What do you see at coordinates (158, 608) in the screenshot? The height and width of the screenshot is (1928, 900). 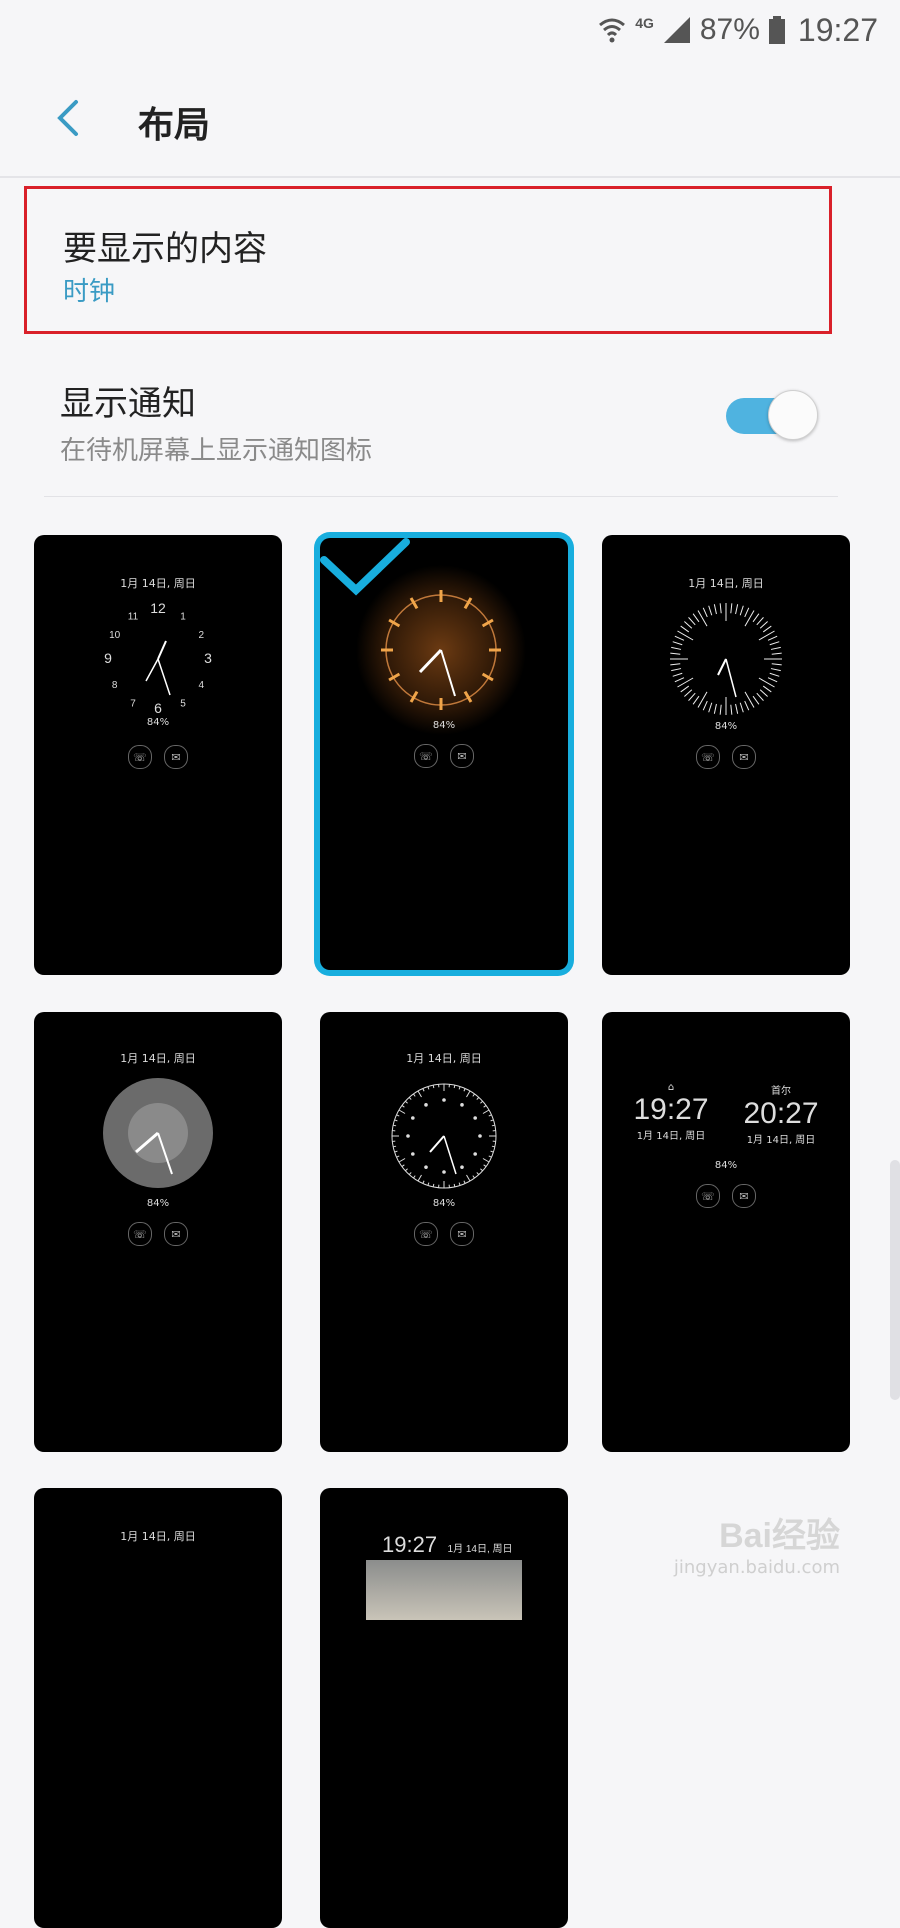 I see `clock-numeral: 12` at bounding box center [158, 608].